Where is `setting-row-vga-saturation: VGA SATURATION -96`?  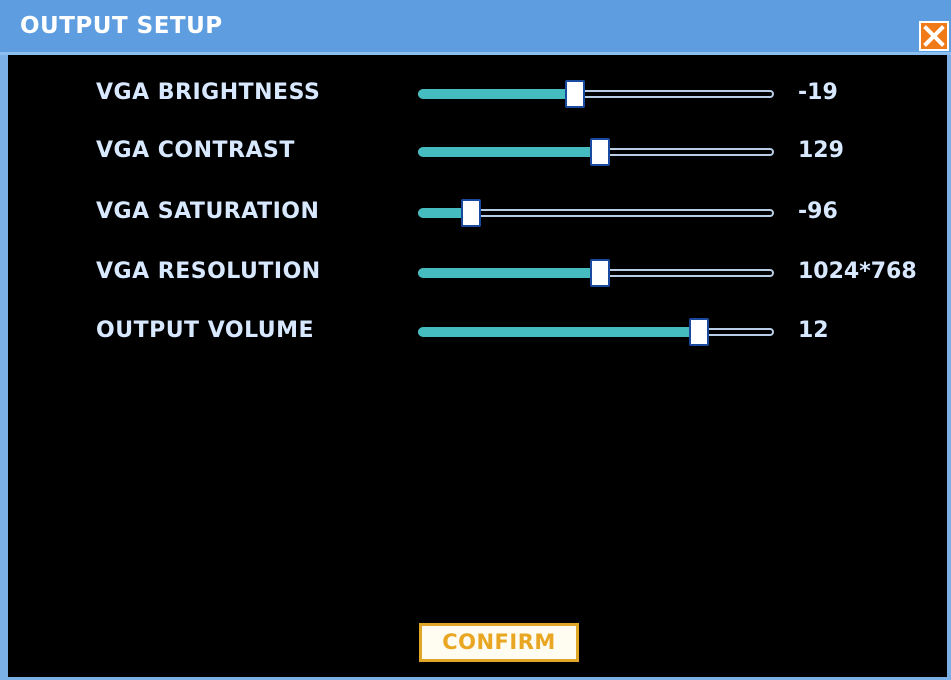 setting-row-vga-saturation: VGA SATURATION -96 is located at coordinates (477, 215).